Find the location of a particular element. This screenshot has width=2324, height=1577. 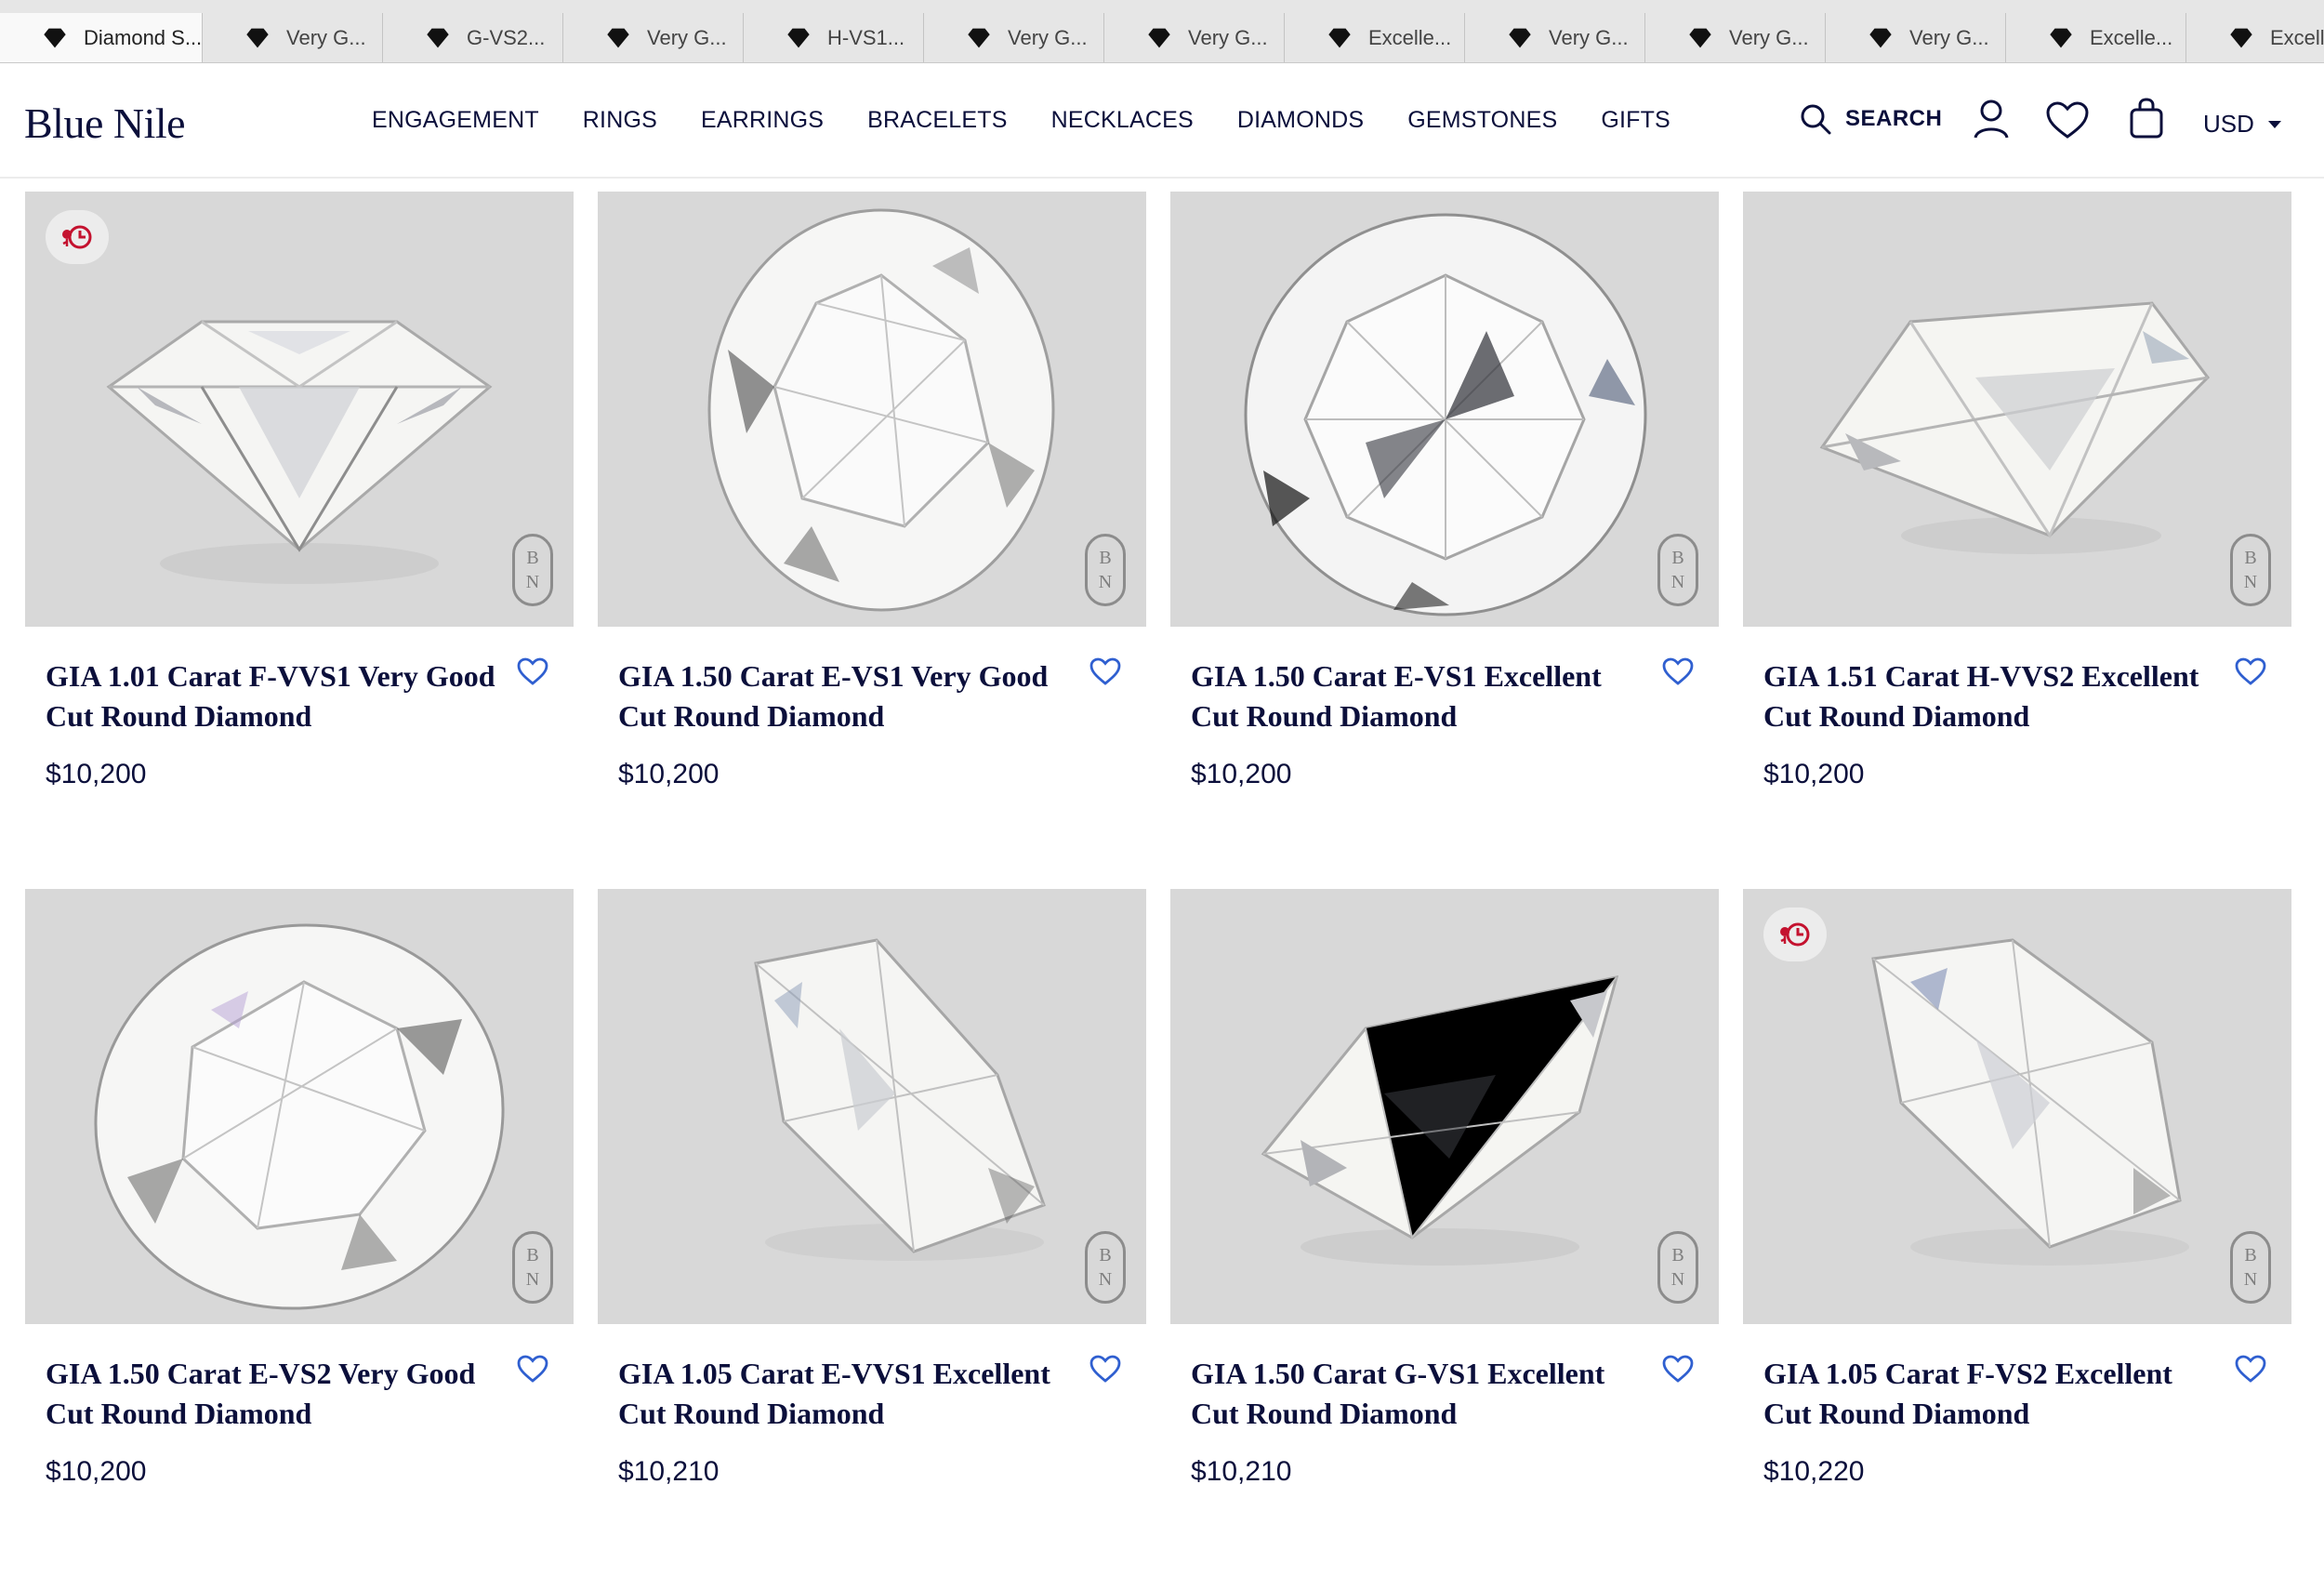

search-icon is located at coordinates (1816, 119).